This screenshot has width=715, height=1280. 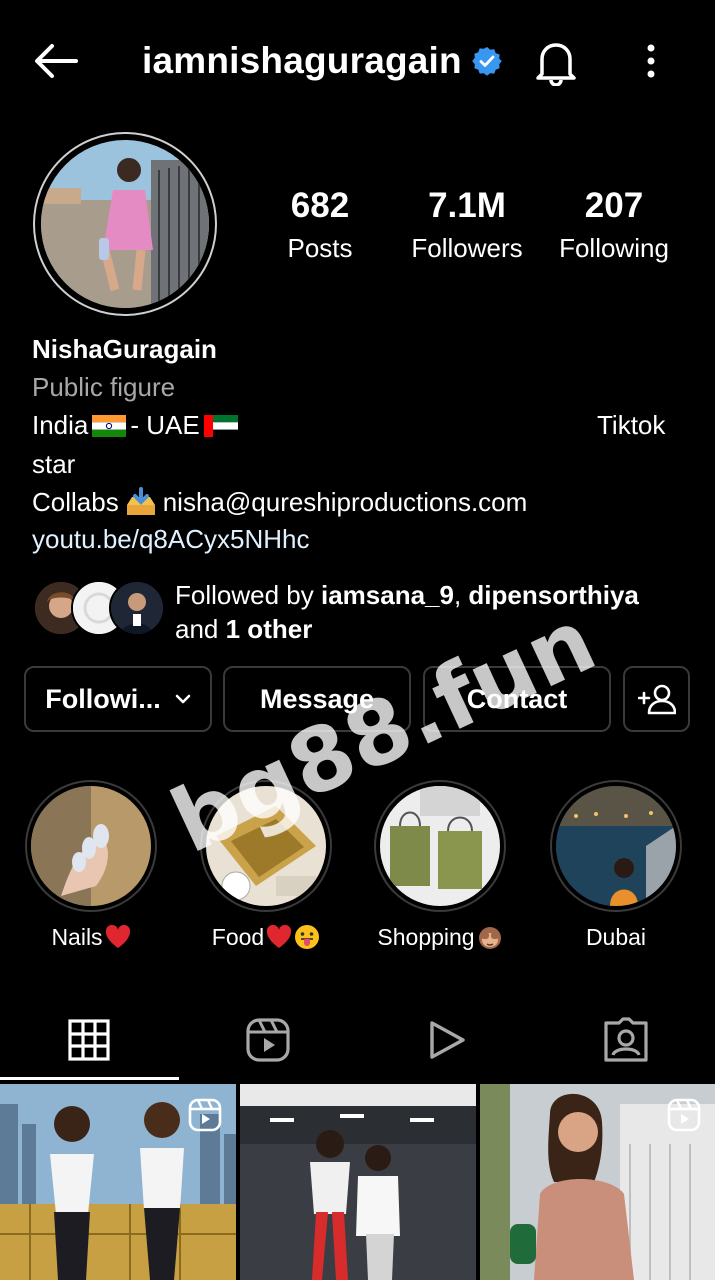 What do you see at coordinates (54, 464) in the screenshot?
I see `bio-line-2: star` at bounding box center [54, 464].